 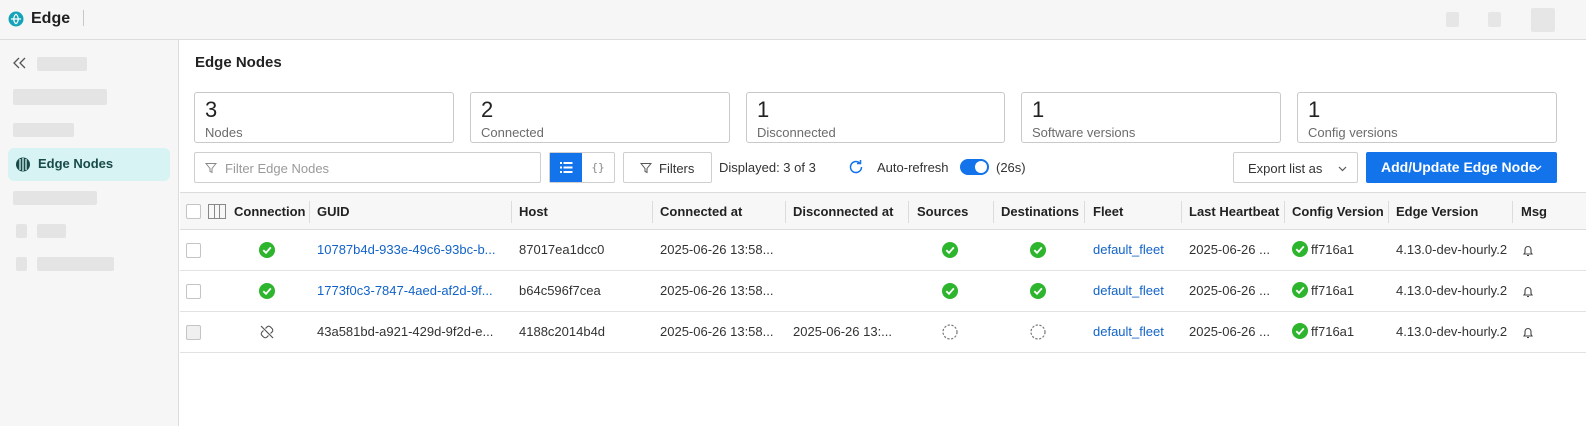 What do you see at coordinates (767, 167) in the screenshot?
I see `displayed-count: Displayed: 3 of 3` at bounding box center [767, 167].